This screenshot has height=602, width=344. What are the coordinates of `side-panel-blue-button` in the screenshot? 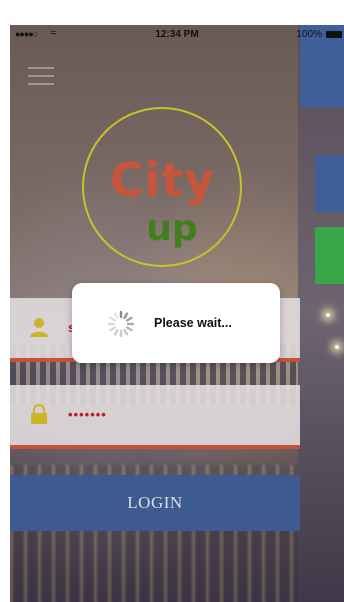 It's located at (329, 183).